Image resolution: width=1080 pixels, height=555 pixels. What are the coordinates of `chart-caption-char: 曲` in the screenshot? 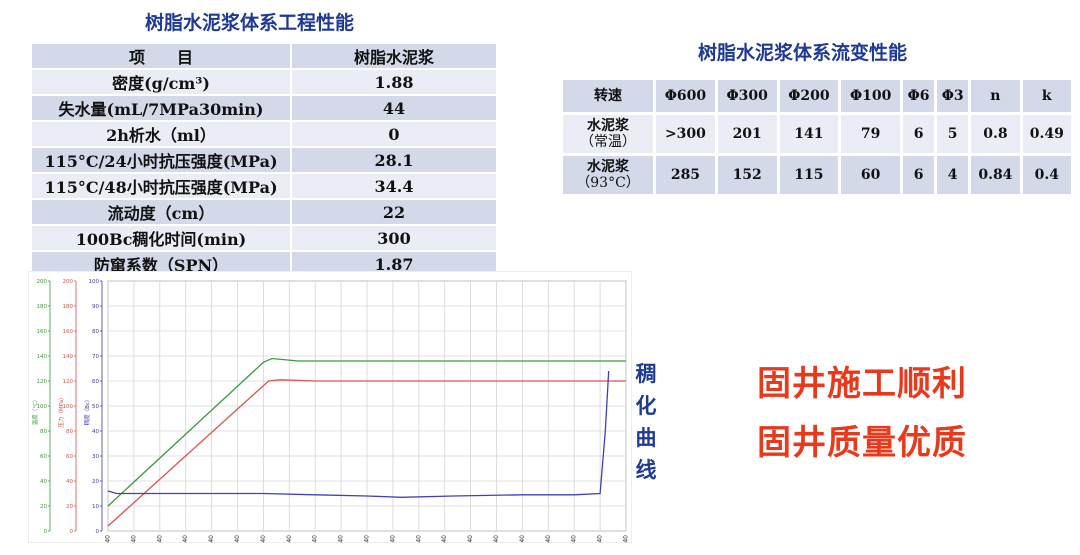 It's located at (646, 438).